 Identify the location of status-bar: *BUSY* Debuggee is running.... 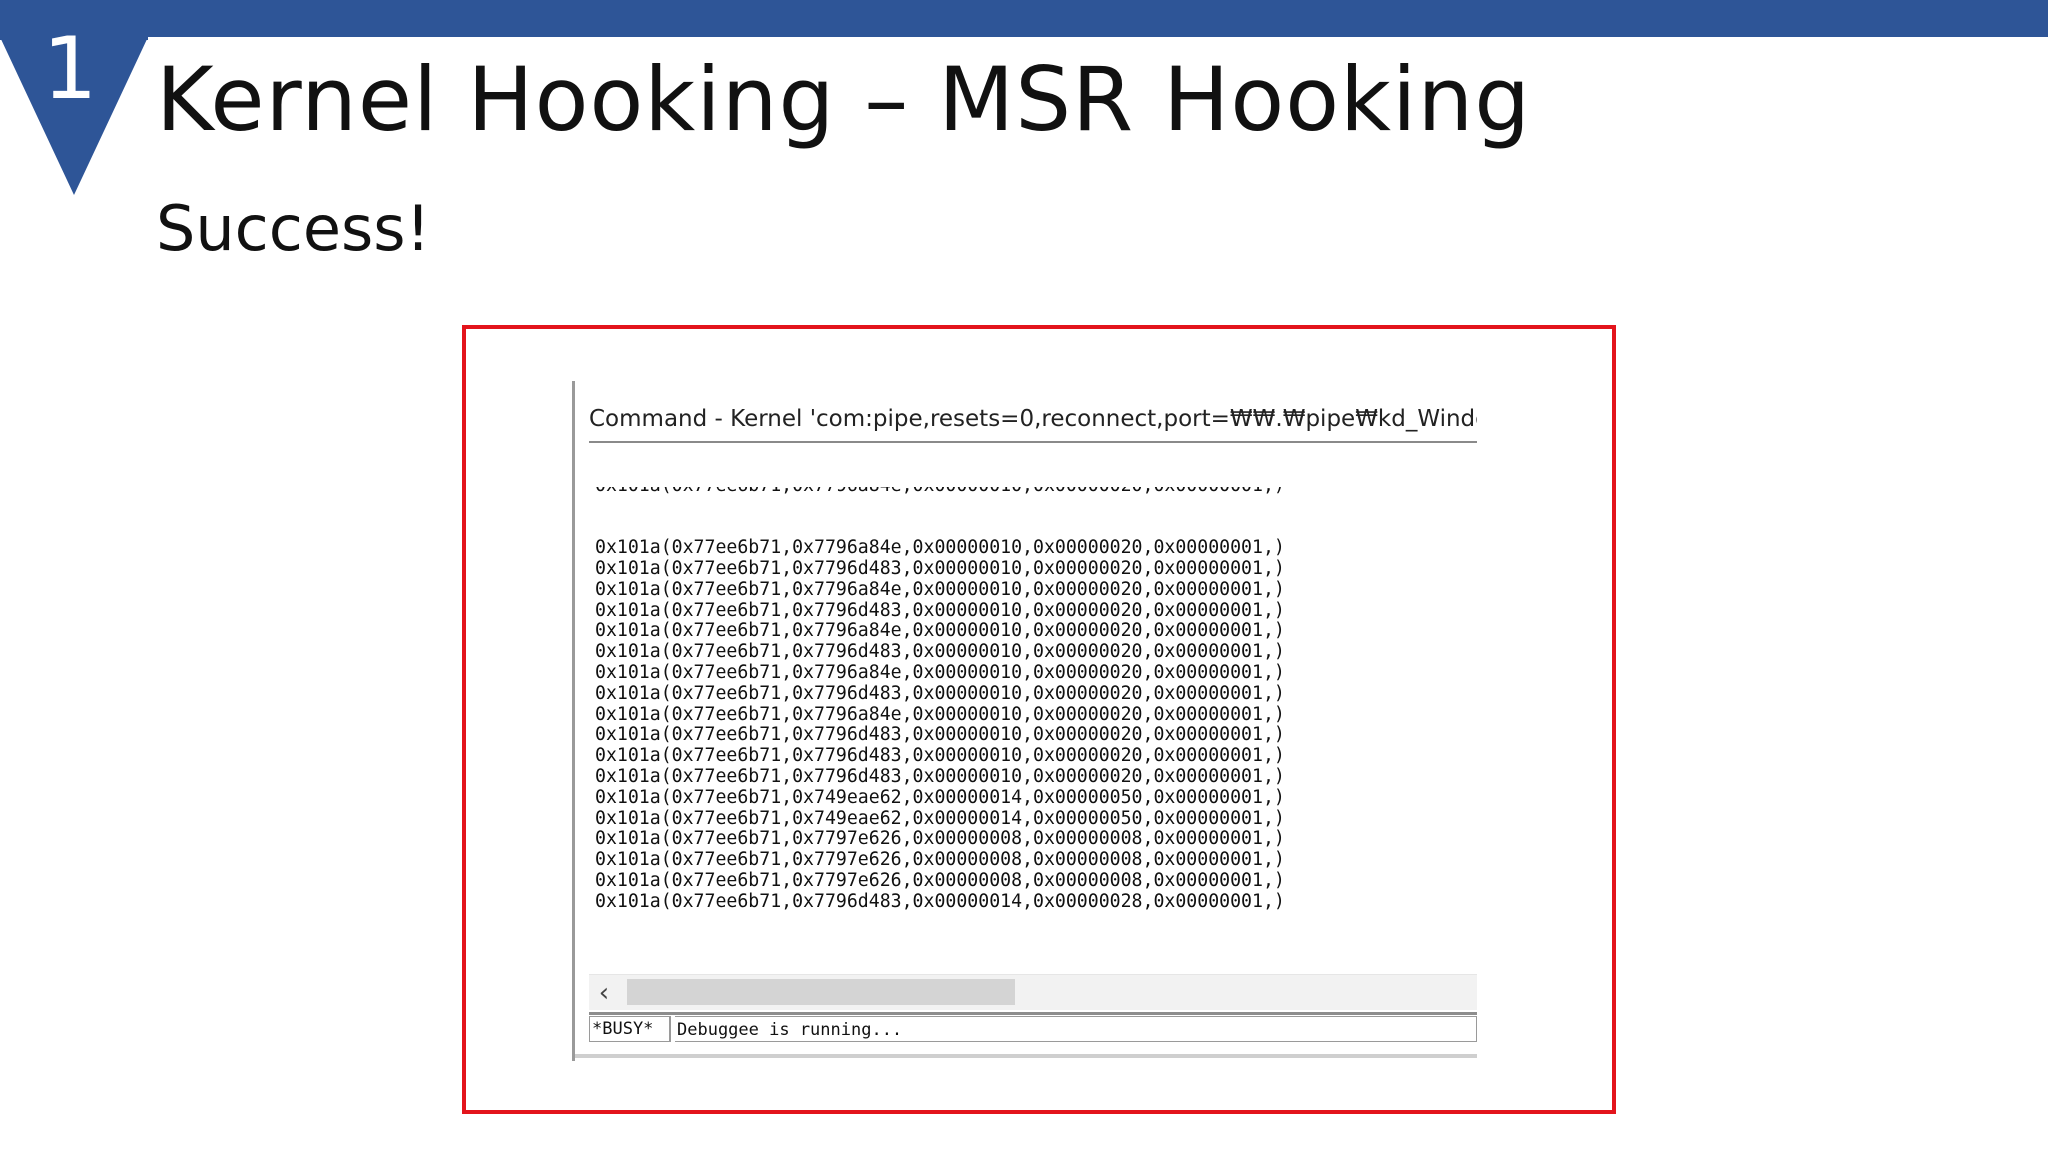
(1033, 1030).